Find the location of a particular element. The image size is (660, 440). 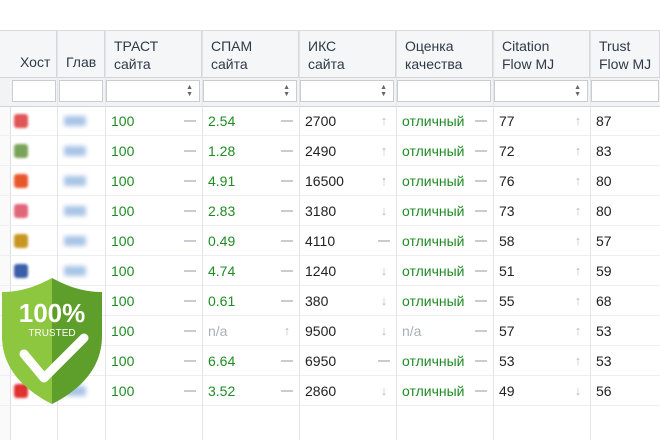

header-host: Хост is located at coordinates (34, 54).